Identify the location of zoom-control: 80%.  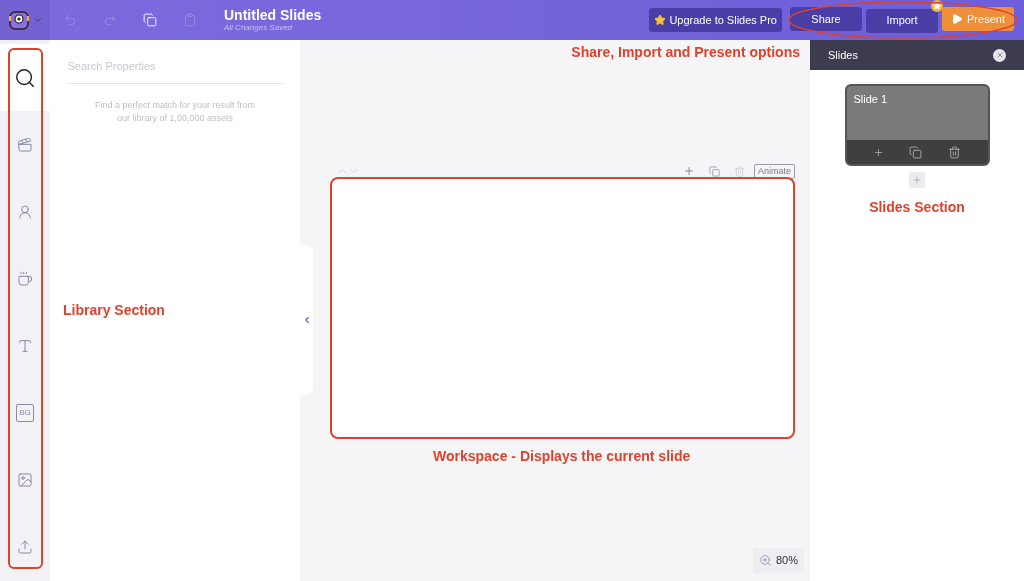
(778, 560).